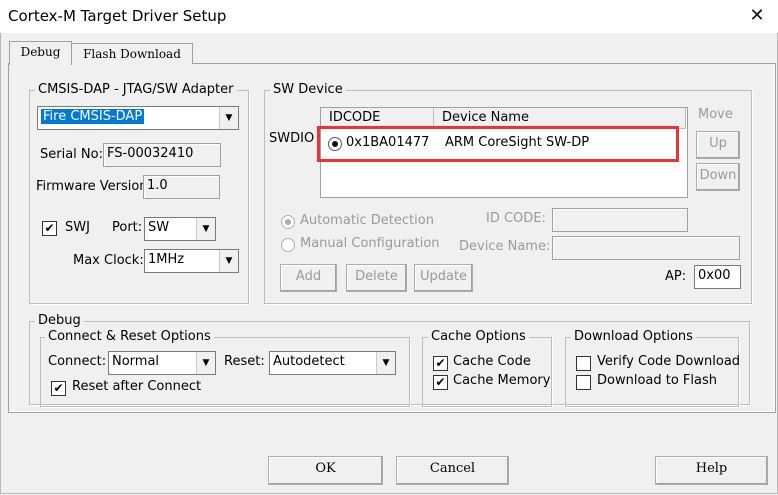 This screenshot has width=778, height=495. Describe the element at coordinates (505, 246) in the screenshot. I see `device-name-label: Device Name:` at that location.